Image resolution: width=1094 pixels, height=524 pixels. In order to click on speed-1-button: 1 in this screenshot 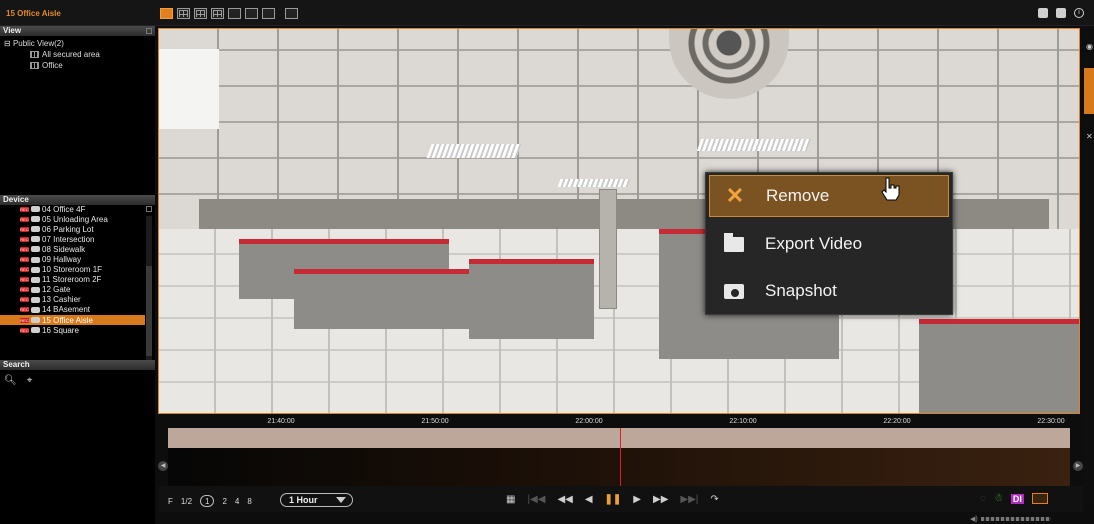, I will do `click(207, 501)`.